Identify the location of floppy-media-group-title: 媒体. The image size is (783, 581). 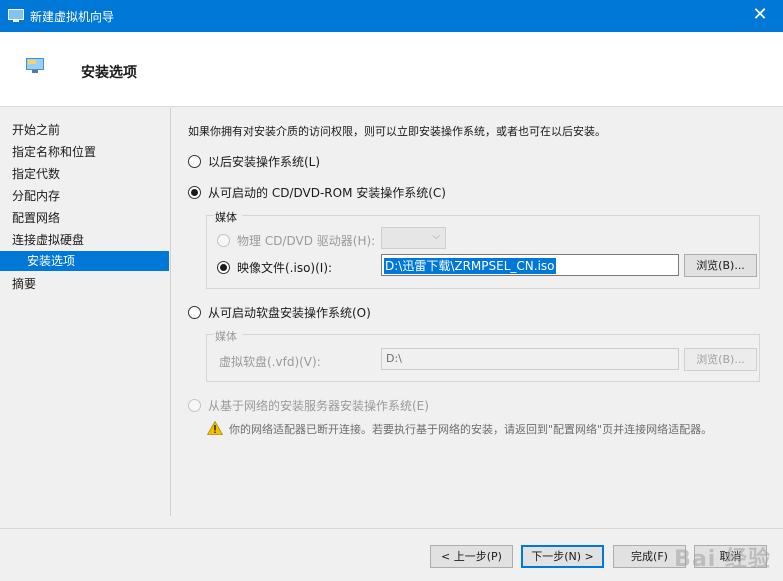
(226, 336).